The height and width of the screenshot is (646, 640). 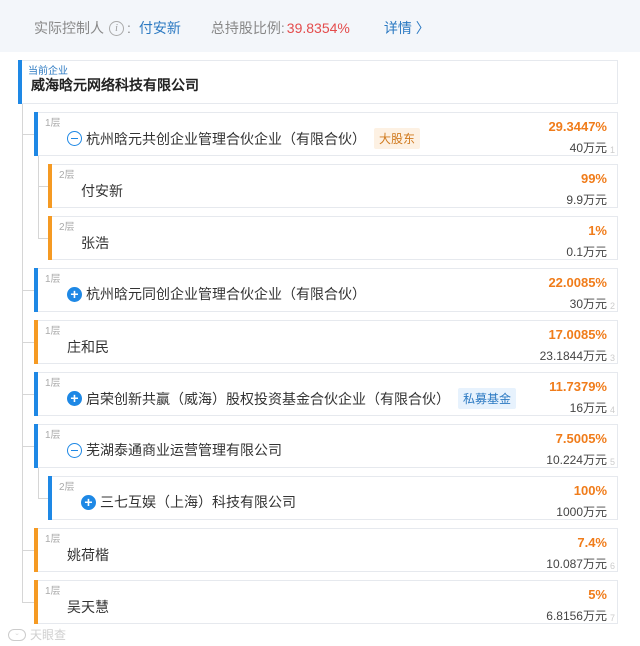 I want to click on eye-logo-icon: ᵕ, so click(x=17, y=634).